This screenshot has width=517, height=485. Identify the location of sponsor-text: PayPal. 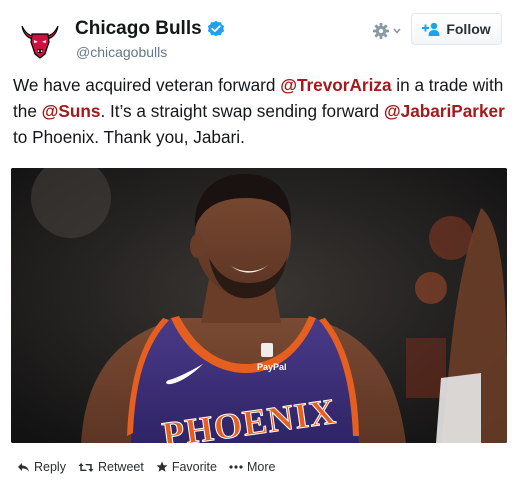
(272, 367).